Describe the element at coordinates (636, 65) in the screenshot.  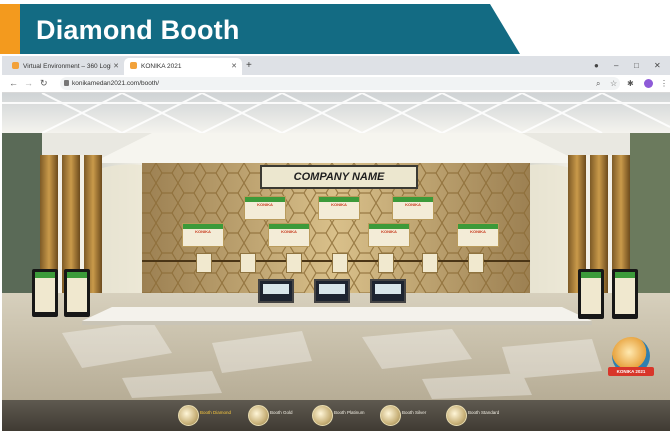
I see `maximize-icon: □` at that location.